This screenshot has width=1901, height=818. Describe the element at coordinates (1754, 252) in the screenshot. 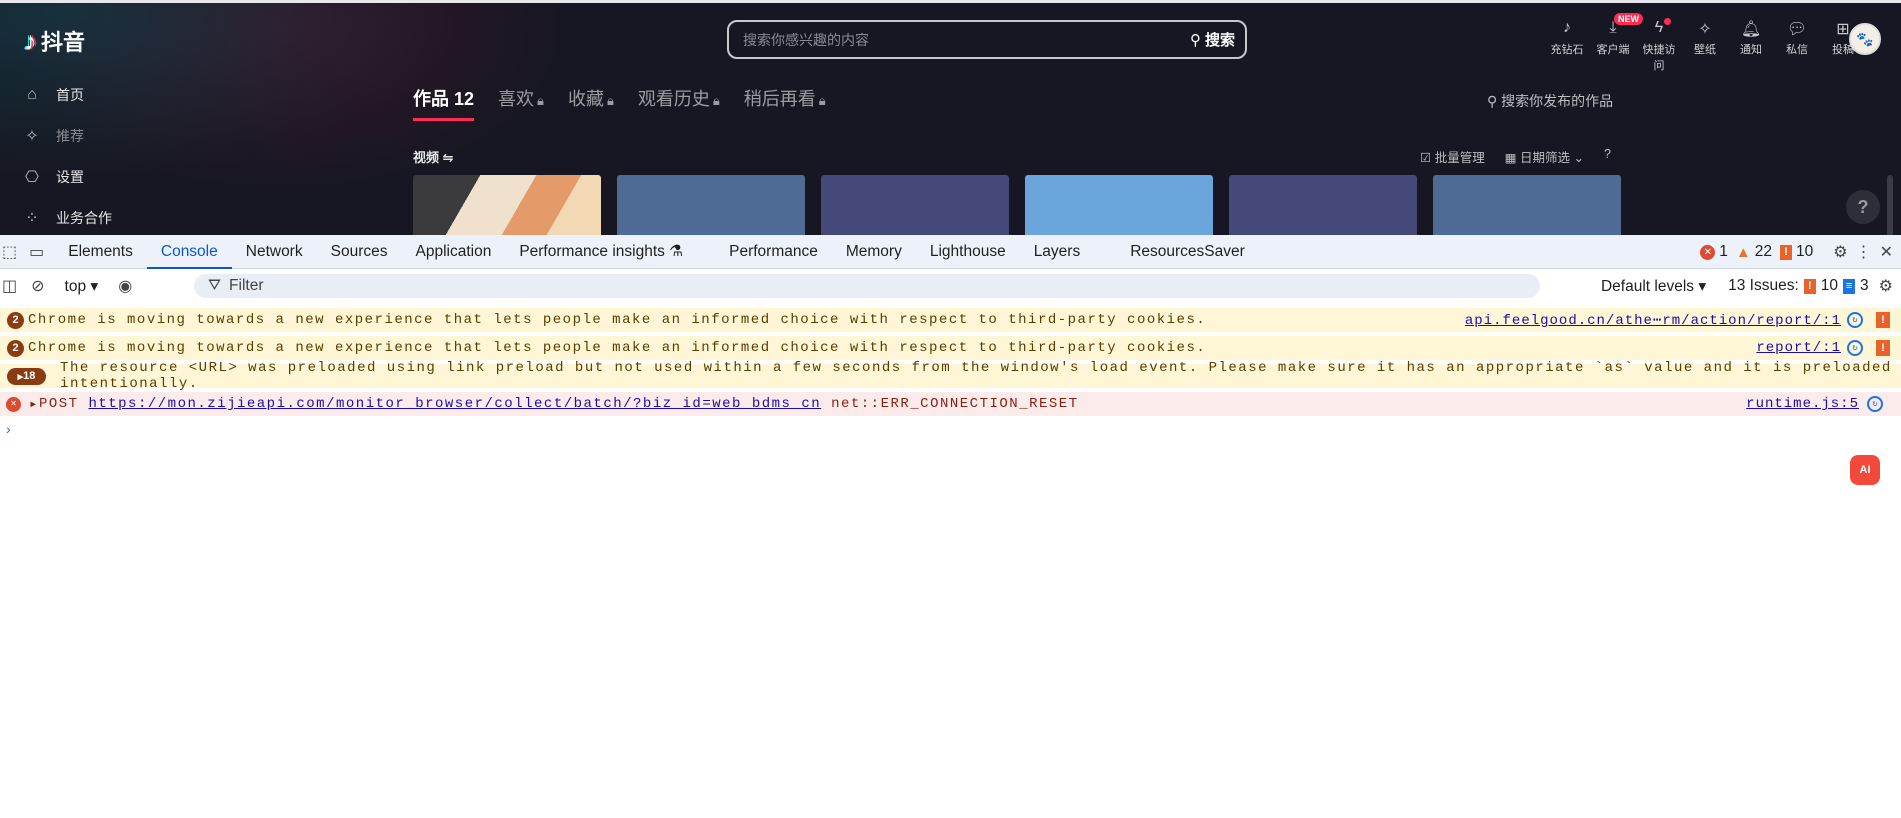

I see `warning-count: ▲ 22` at that location.